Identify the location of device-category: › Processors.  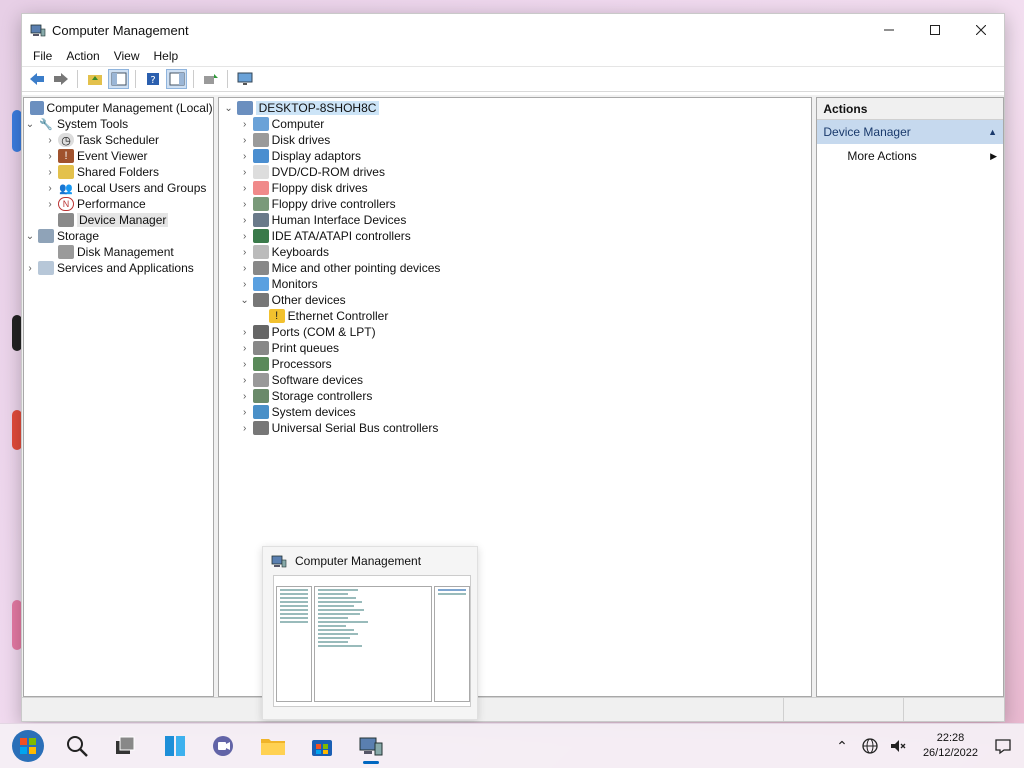
(517, 364).